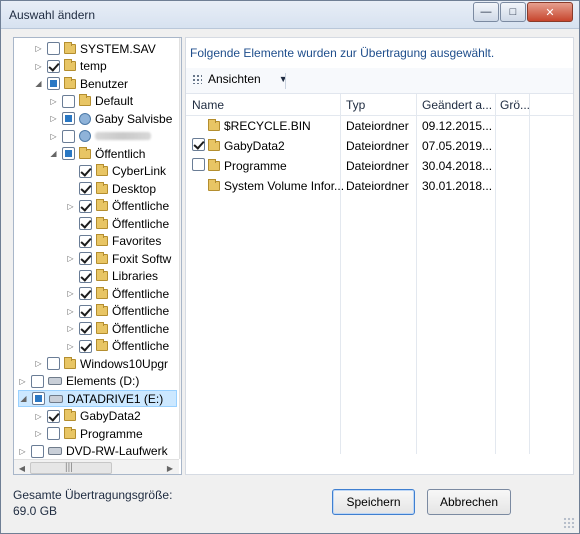  I want to click on scroll-left-button: ◀, so click(22, 468).